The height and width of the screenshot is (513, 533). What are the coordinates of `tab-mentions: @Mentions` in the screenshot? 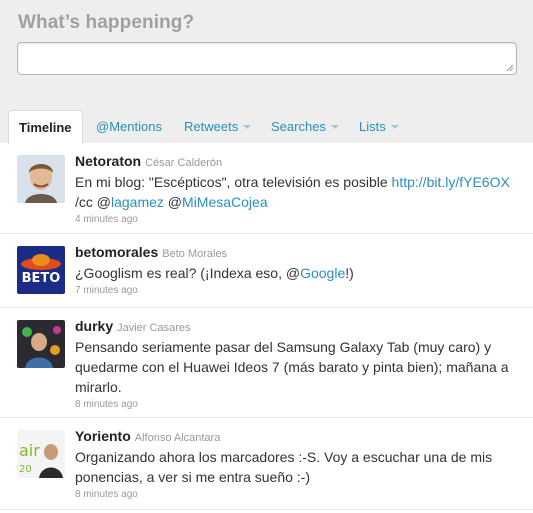 It's located at (129, 126).